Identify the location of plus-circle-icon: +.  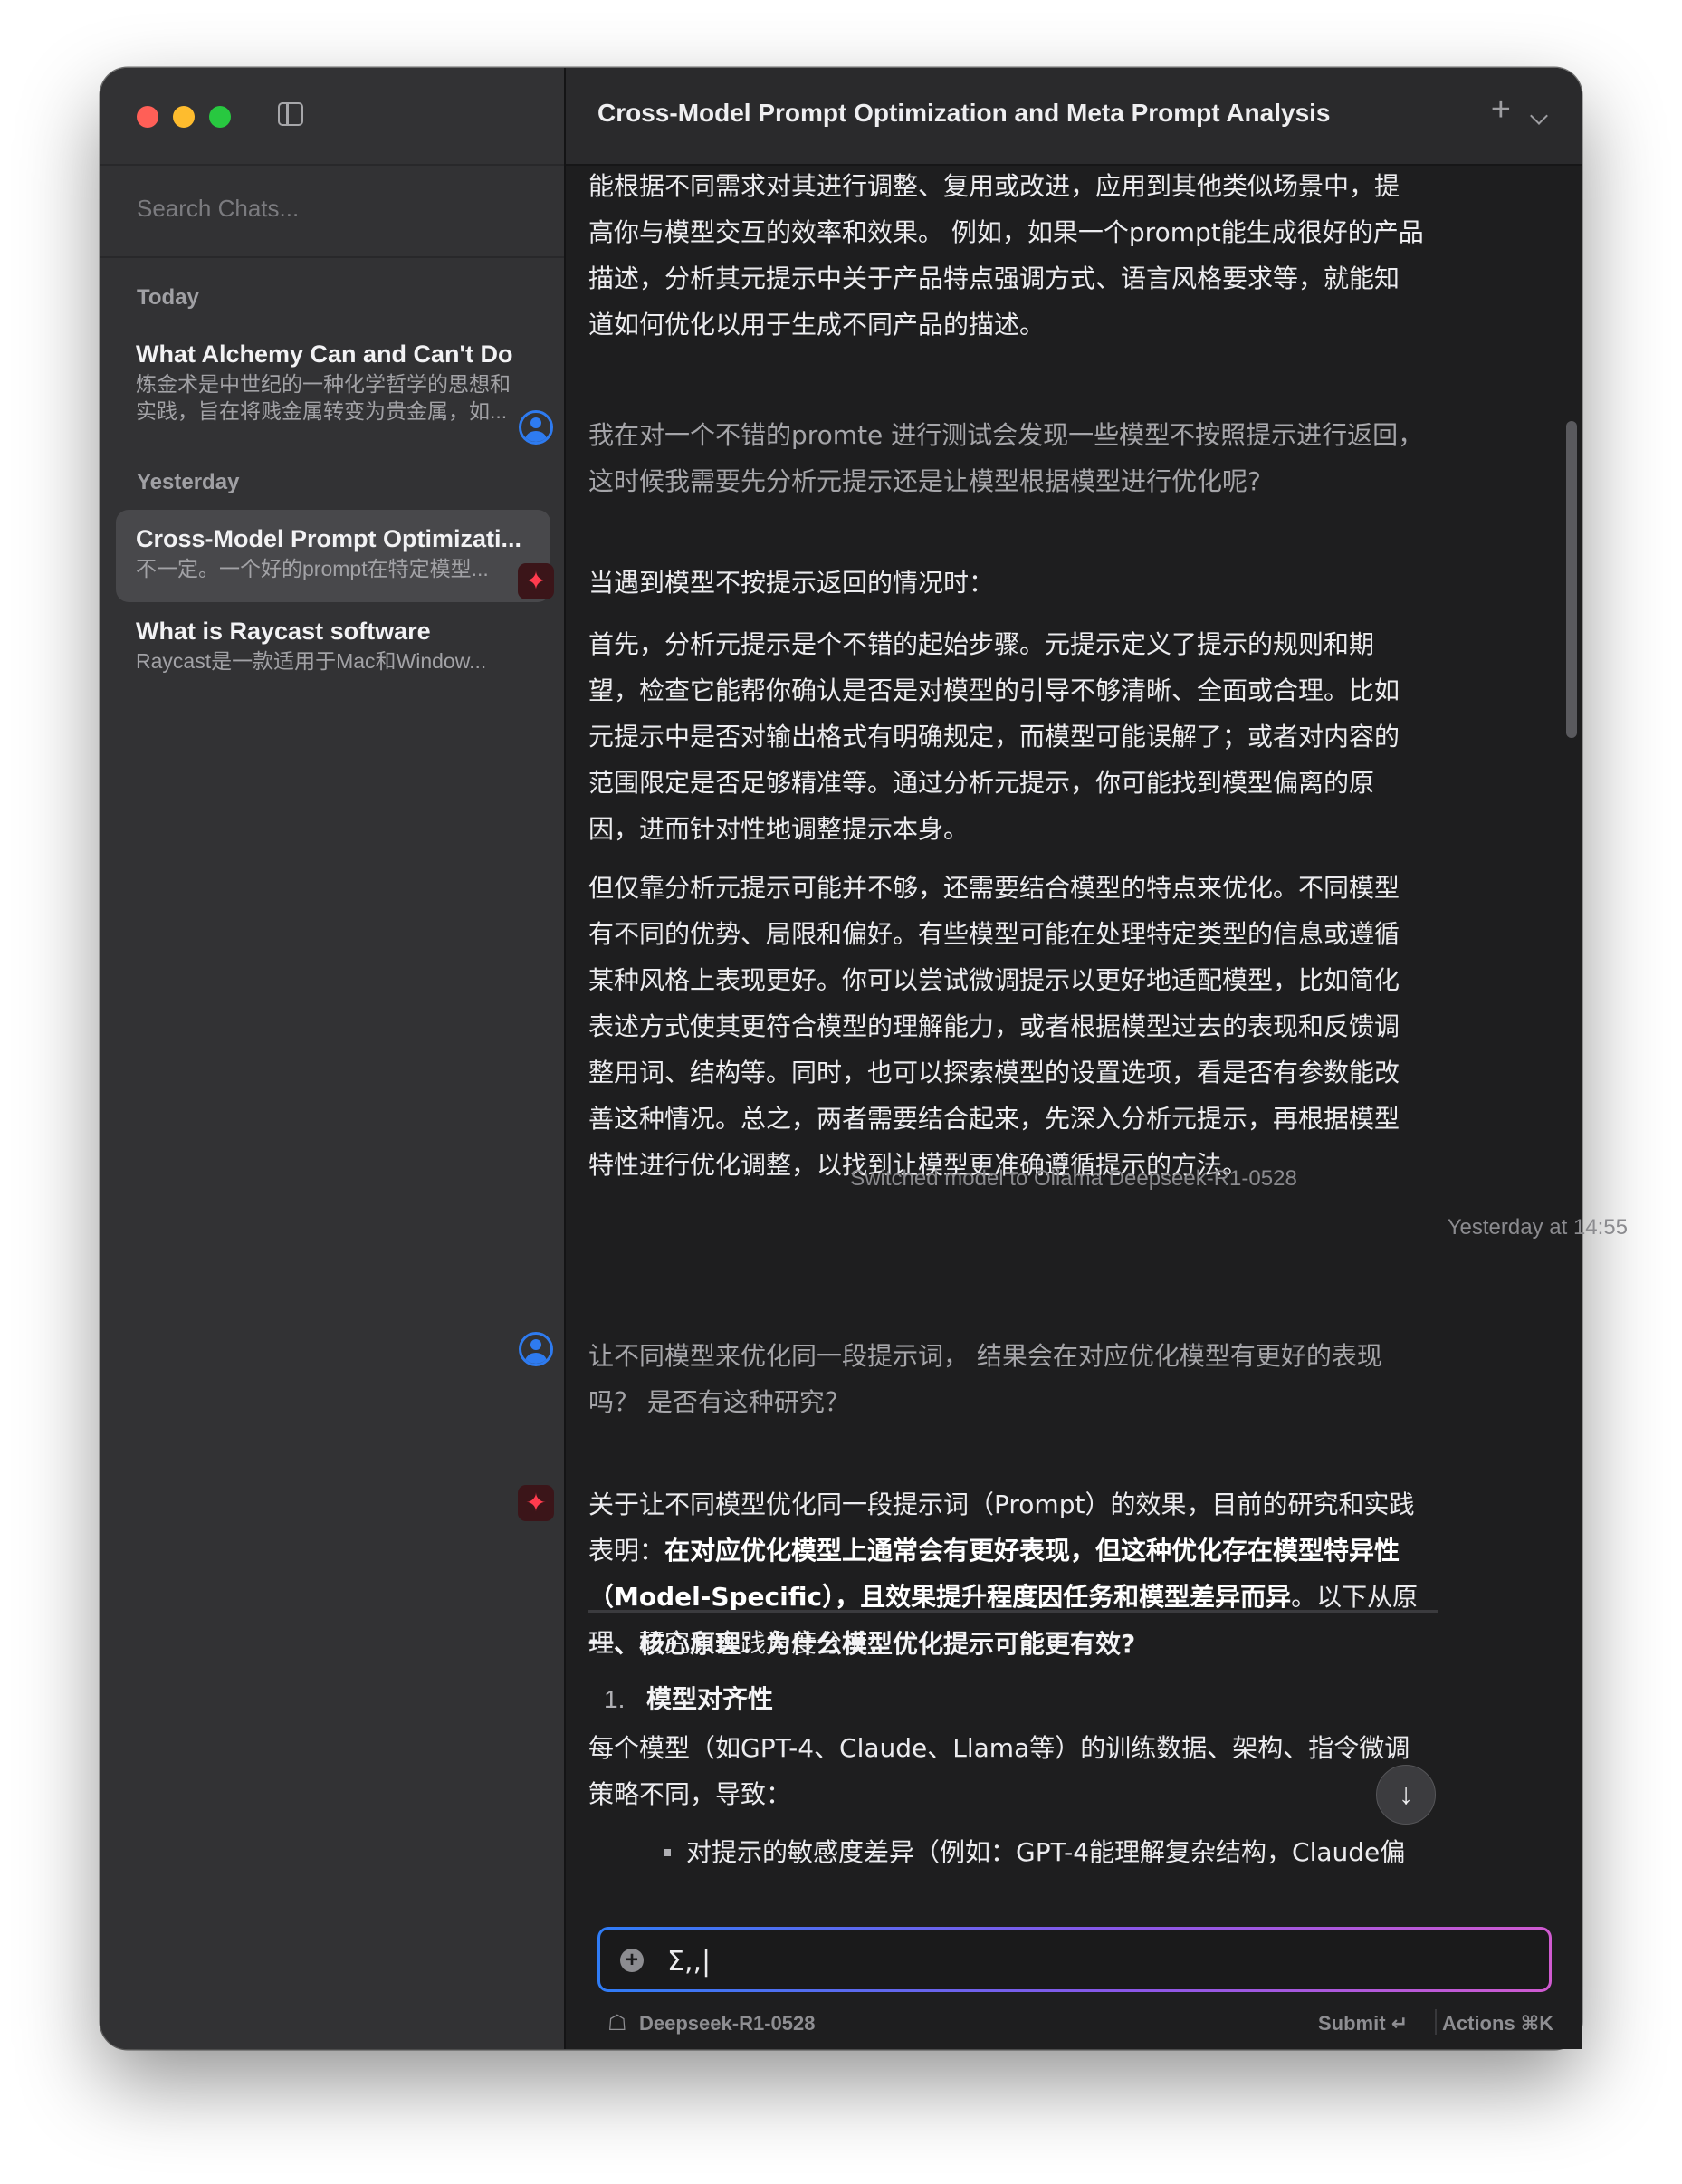
(632, 1961).